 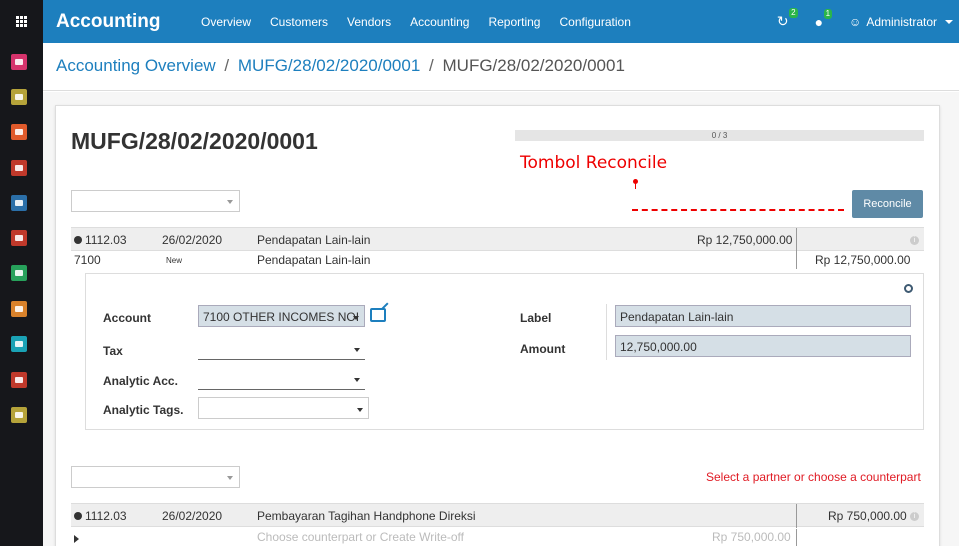 I want to click on new-tag: New, so click(x=174, y=260).